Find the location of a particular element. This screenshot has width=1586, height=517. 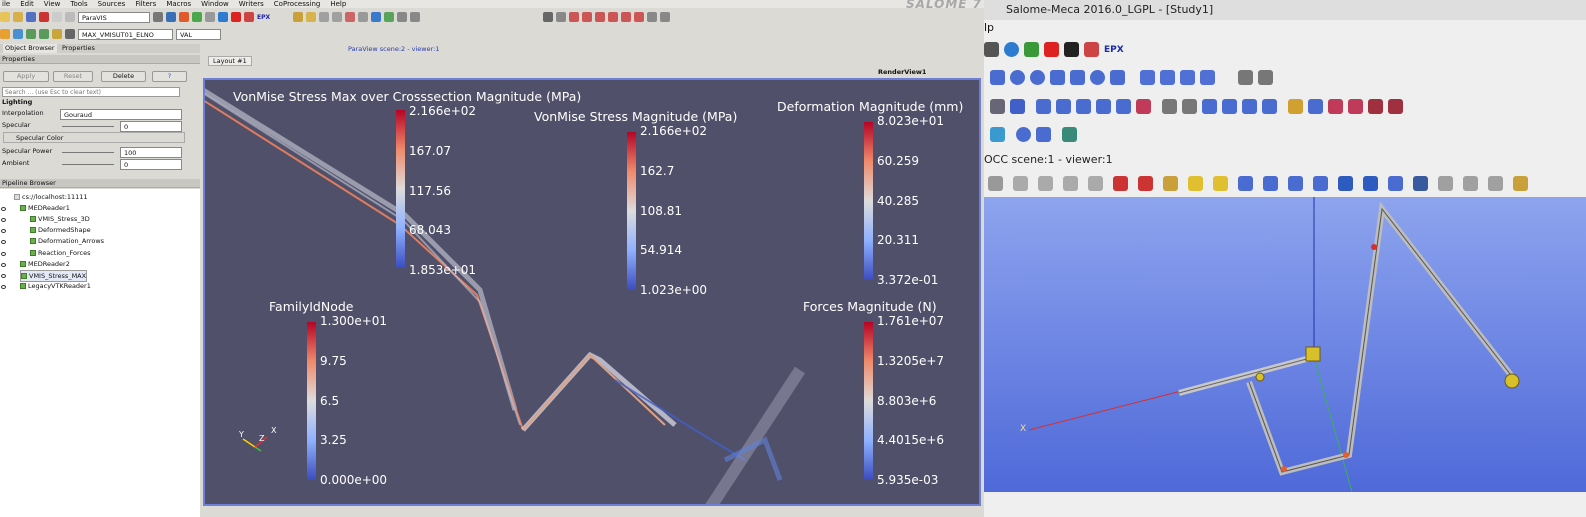

import-icon is located at coordinates (997, 134).